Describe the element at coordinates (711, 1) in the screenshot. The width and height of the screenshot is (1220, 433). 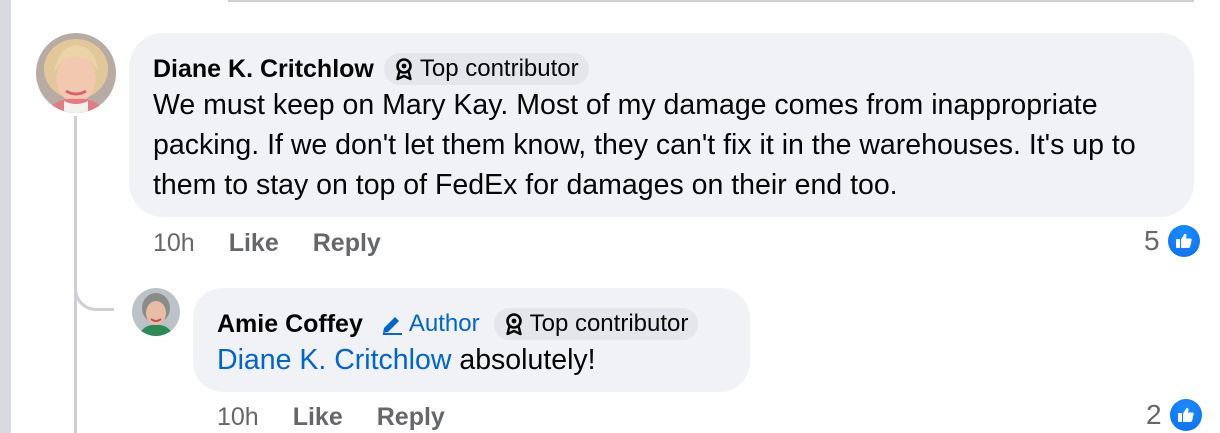
I see `top-divider` at that location.